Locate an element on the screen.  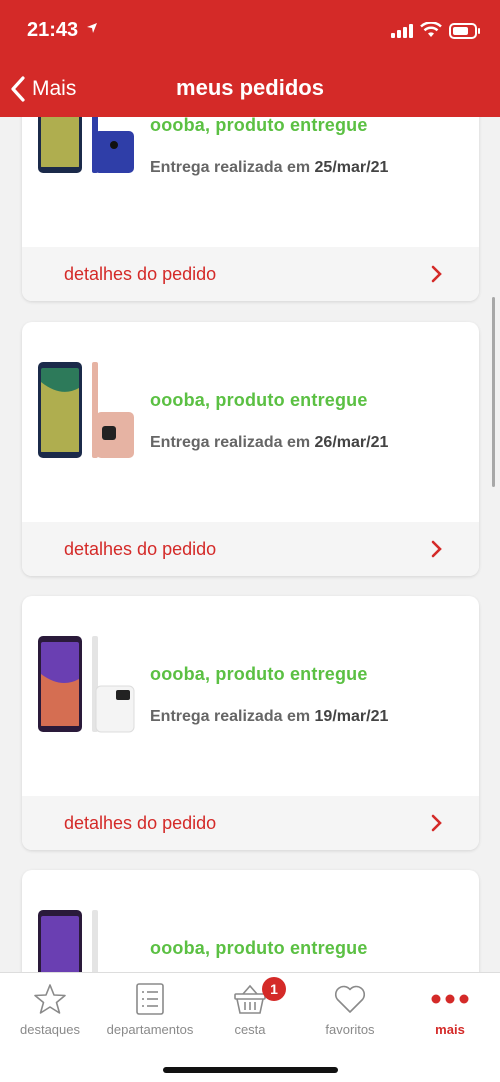
tab-label: mais is located at coordinates (450, 1029).